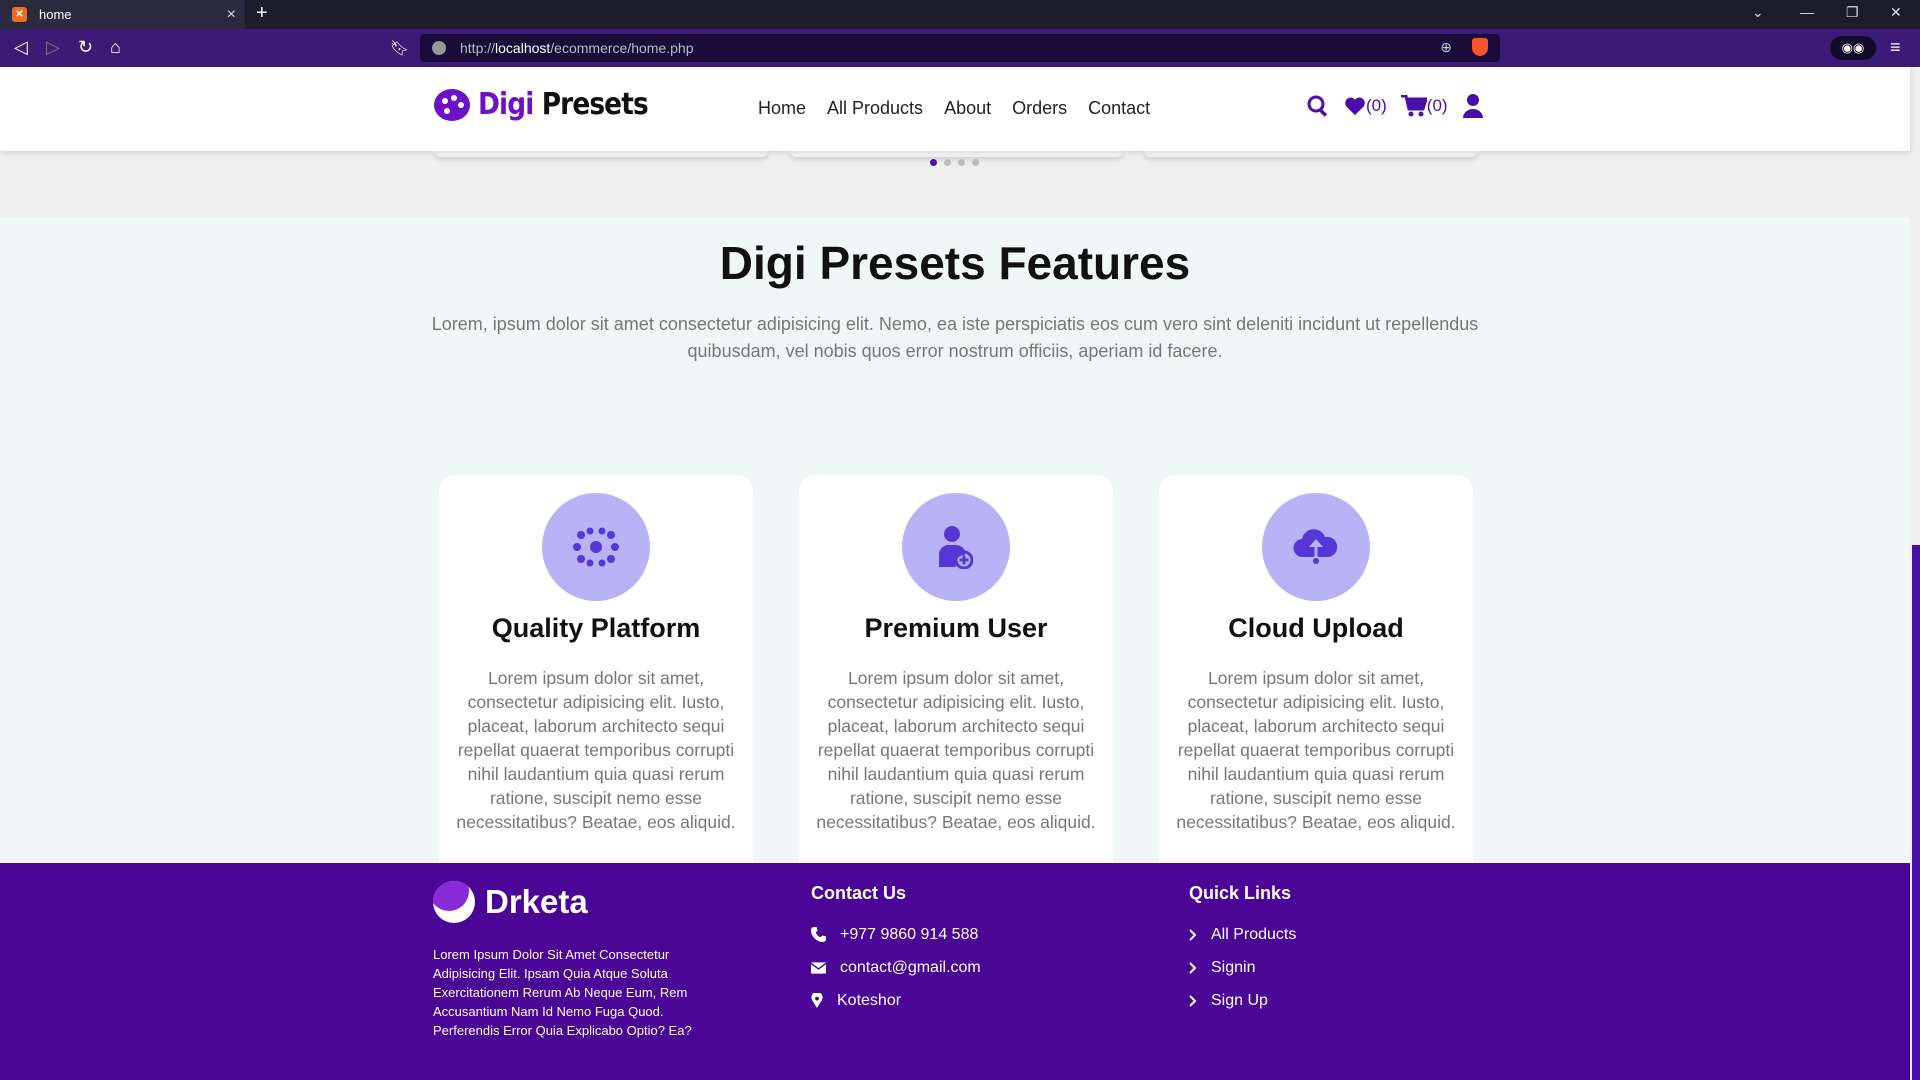 This screenshot has width=1920, height=1080. Describe the element at coordinates (55, 14) in the screenshot. I see `tab-title: home` at that location.